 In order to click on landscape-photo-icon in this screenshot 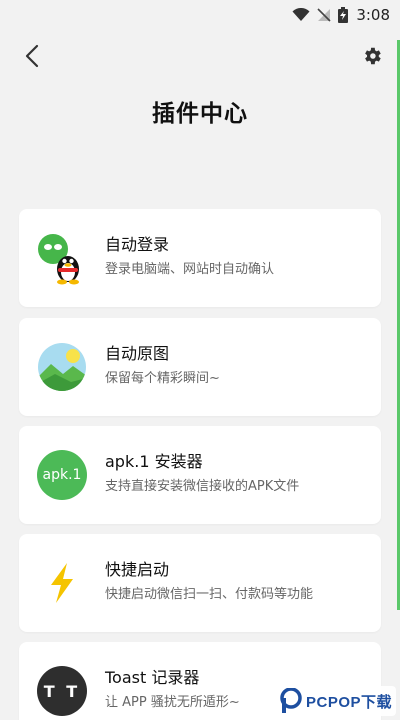, I will do `click(62, 367)`.